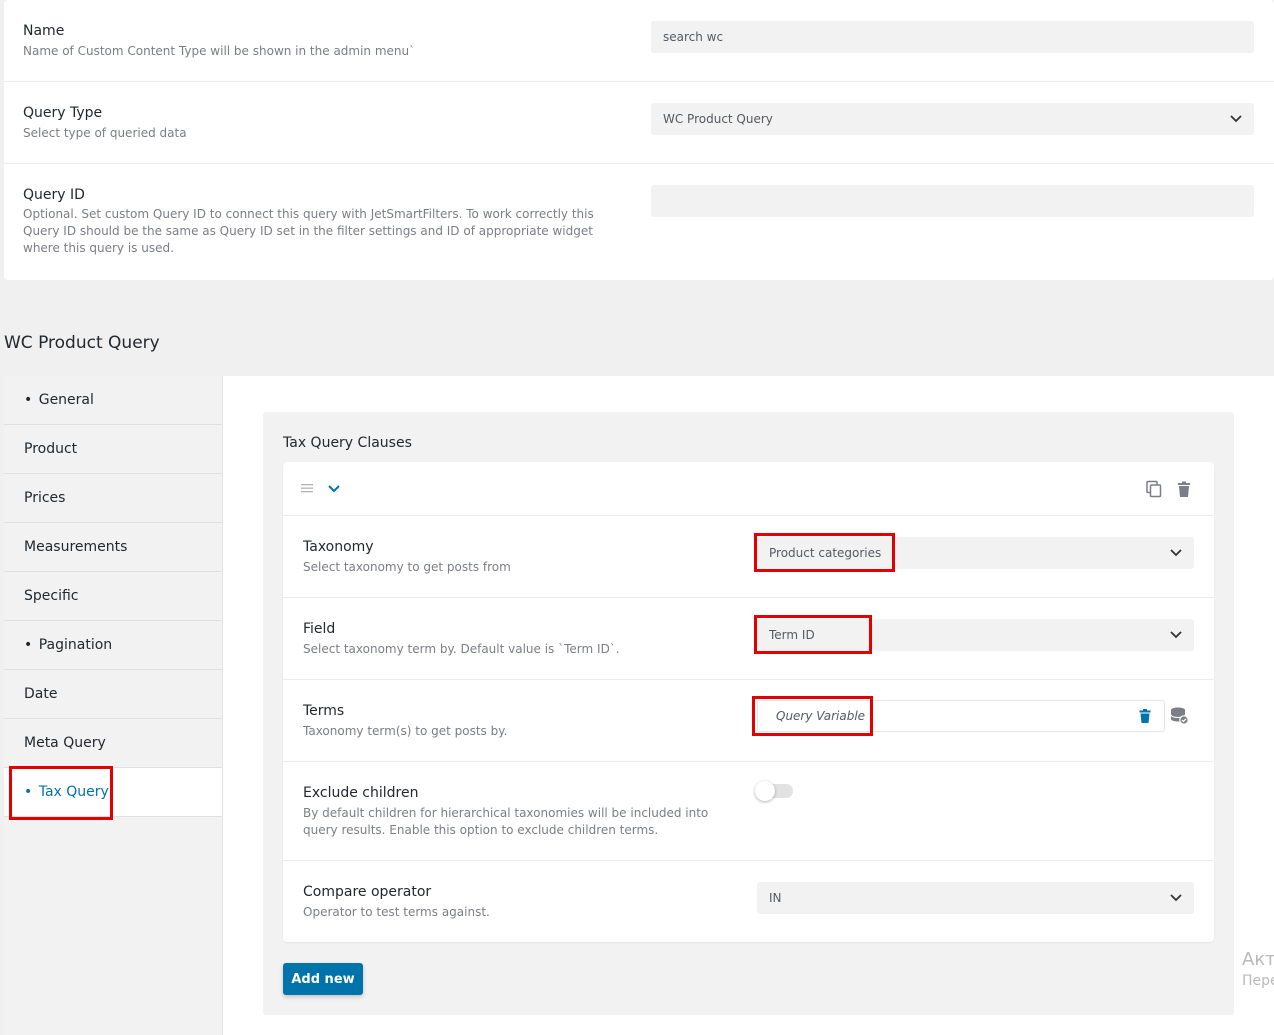 The width and height of the screenshot is (1274, 1035). What do you see at coordinates (952, 119) in the screenshot?
I see `query-type-select: WC Product Query` at bounding box center [952, 119].